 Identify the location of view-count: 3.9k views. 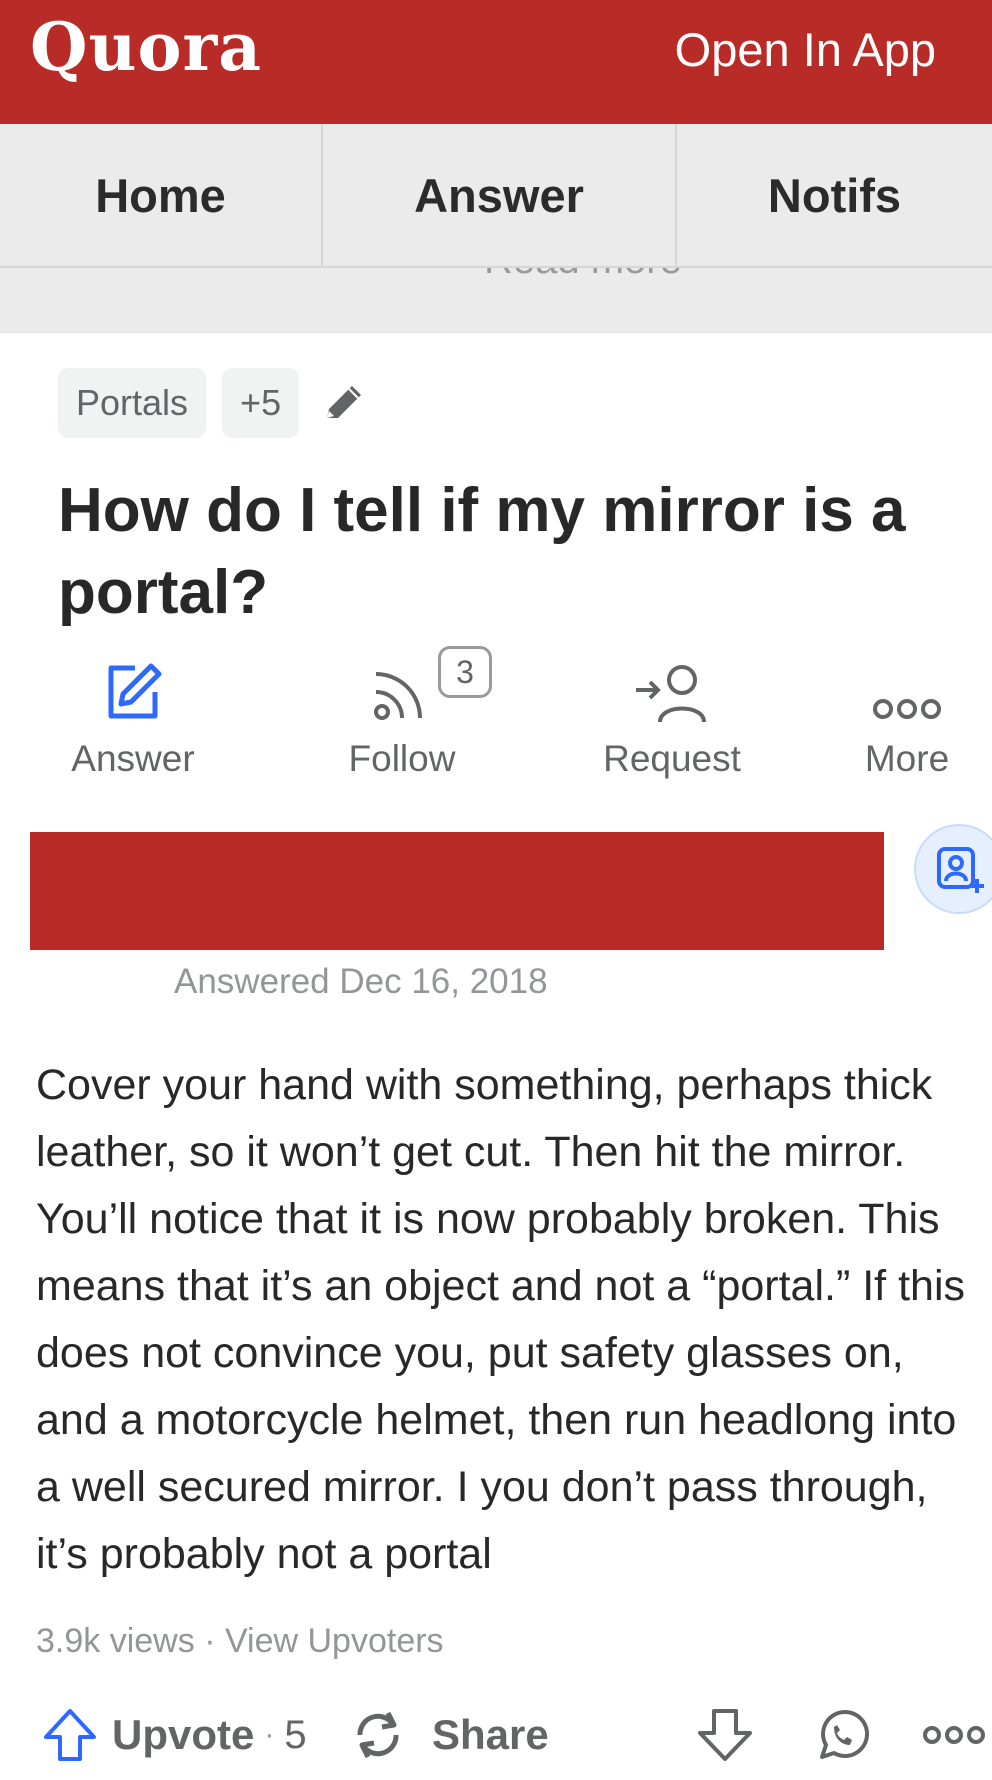
(115, 1641).